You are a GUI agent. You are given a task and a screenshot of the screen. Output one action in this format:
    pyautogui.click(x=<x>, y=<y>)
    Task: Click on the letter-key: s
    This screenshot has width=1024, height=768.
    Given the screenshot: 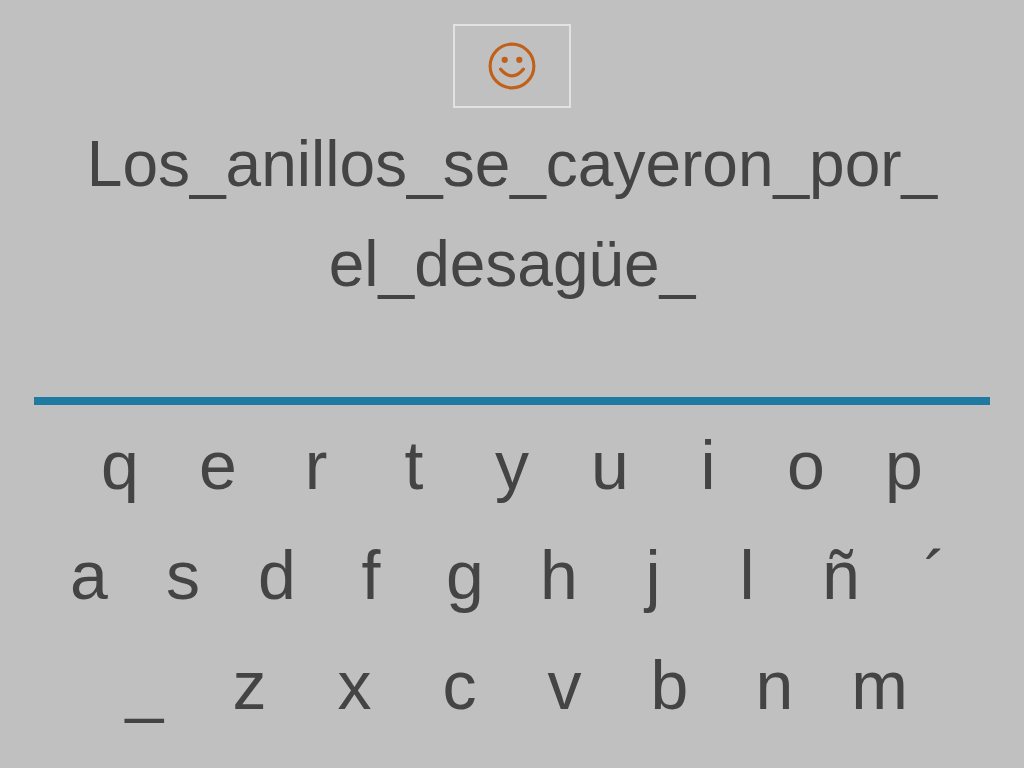 What is the action you would take?
    pyautogui.click(x=183, y=575)
    